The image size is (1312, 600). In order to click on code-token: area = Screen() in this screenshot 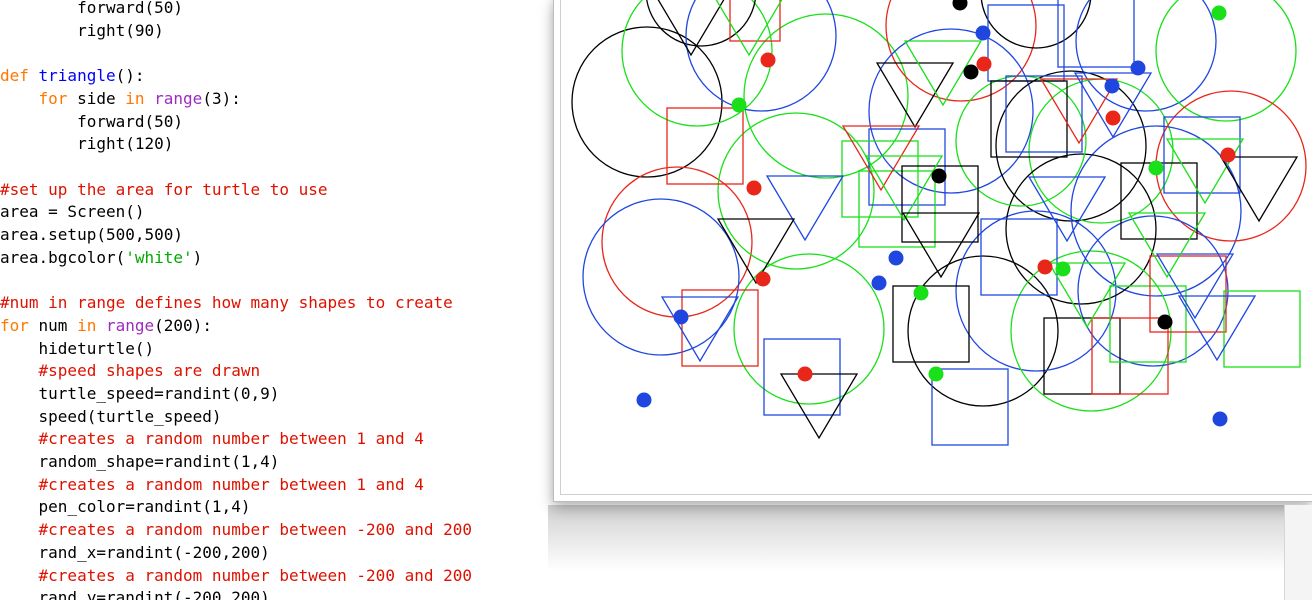, I will do `click(72, 212)`.